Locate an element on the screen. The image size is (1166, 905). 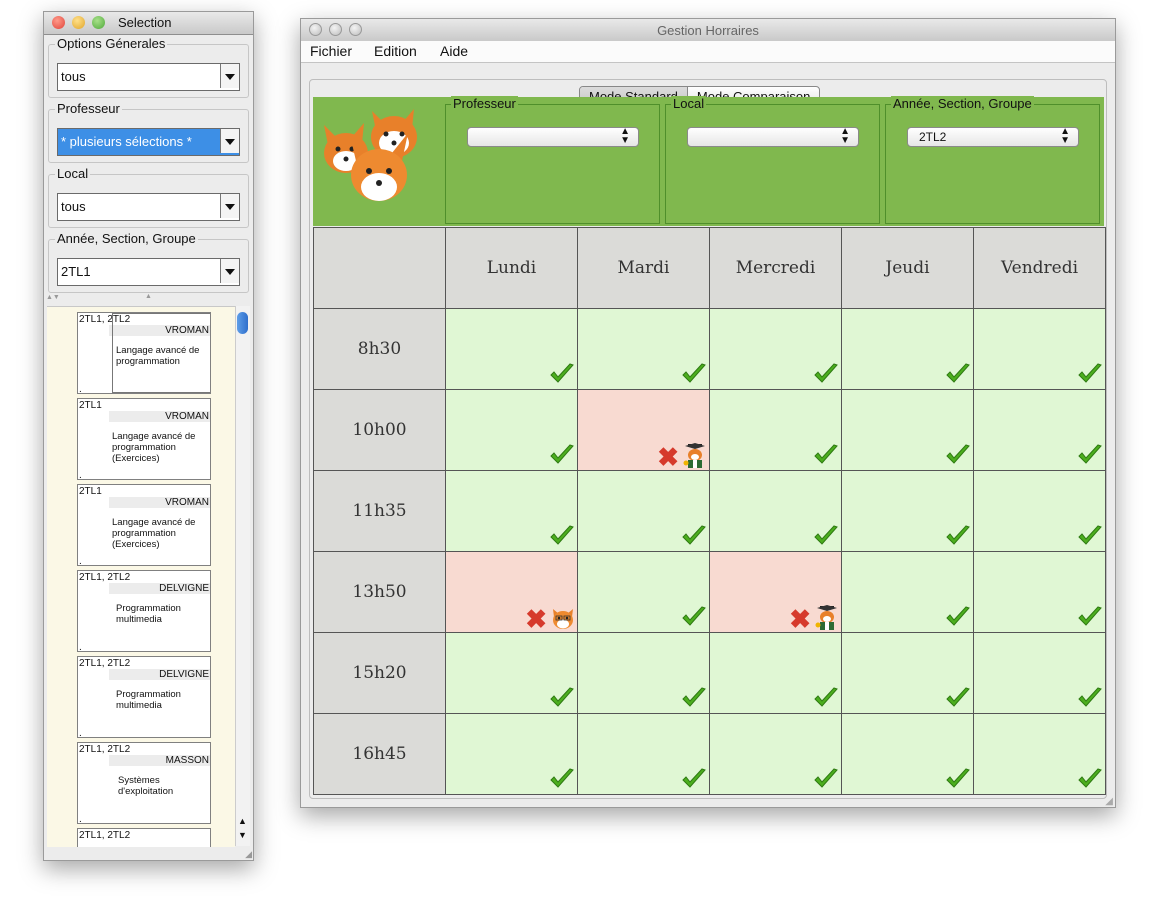
splitter-arrows-icon: ▲▼ is located at coordinates (53, 297).